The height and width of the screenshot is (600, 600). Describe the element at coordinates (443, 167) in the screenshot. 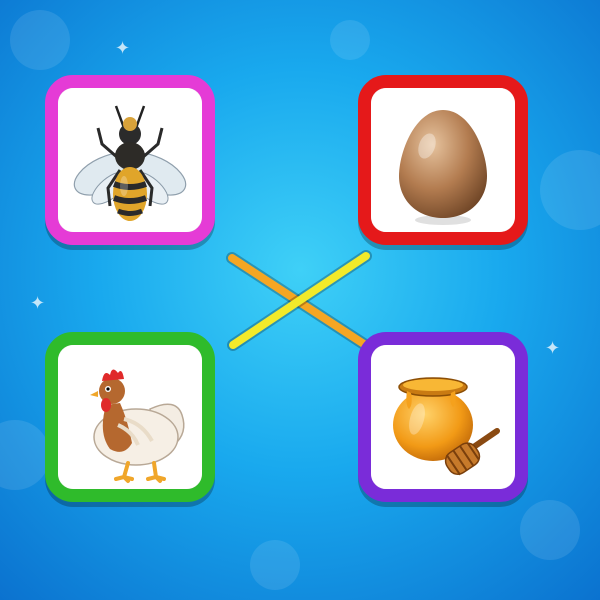

I see `egg-icon` at that location.